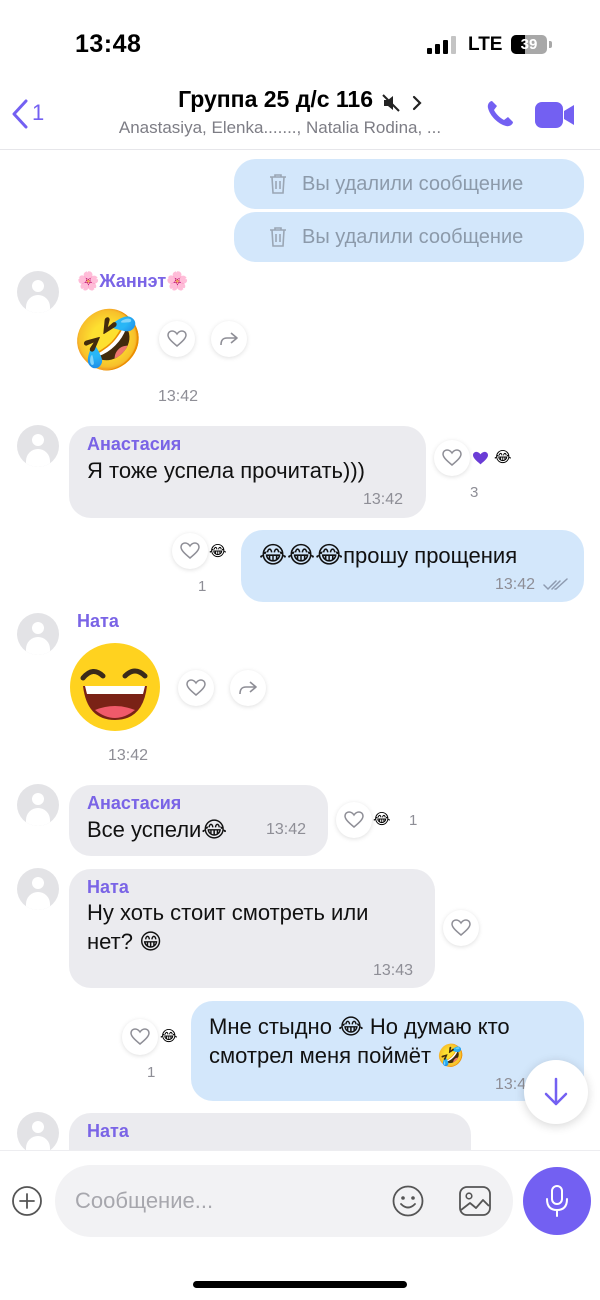  Describe the element at coordinates (439, 1026) in the screenshot. I see `message-text-content: Но думаю кто` at that location.